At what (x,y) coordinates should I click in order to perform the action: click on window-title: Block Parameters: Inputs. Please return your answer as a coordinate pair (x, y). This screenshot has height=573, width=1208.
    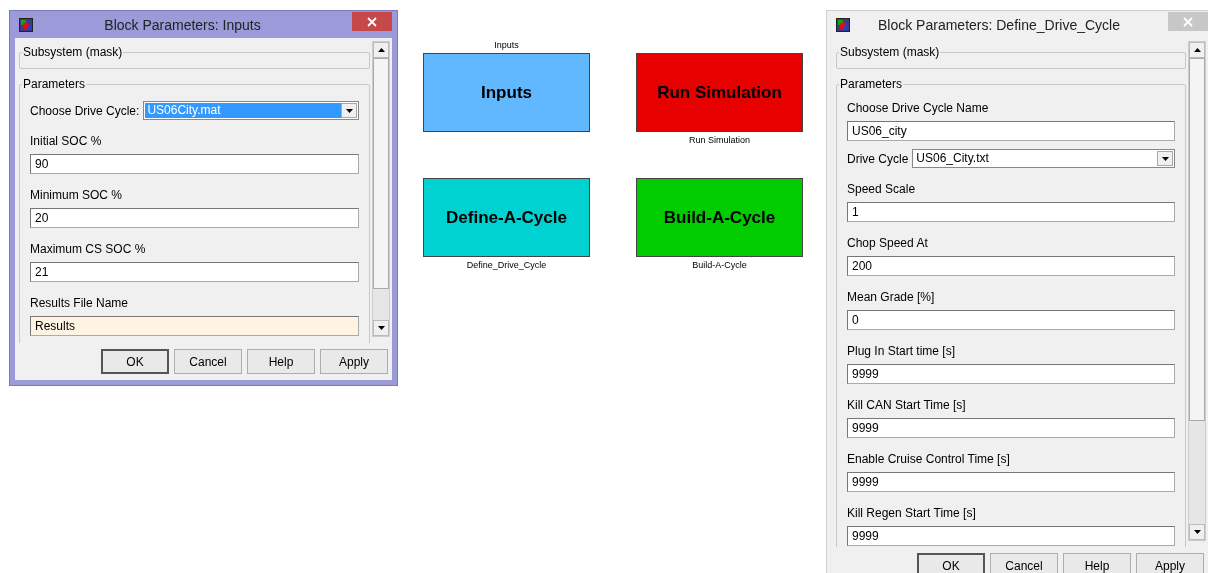
    Looking at the image, I should click on (182, 24).